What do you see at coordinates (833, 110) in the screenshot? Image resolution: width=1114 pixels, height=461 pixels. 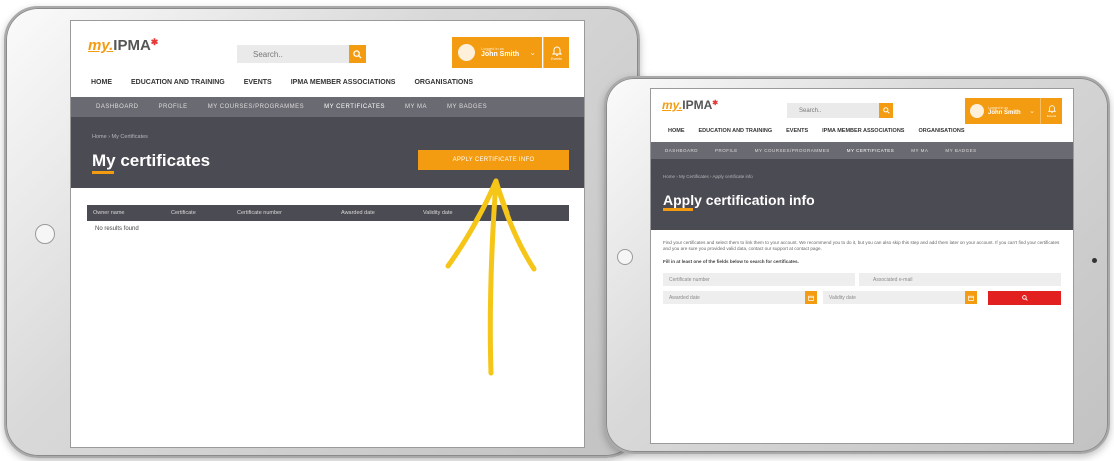 I see `search-input: Search..` at bounding box center [833, 110].